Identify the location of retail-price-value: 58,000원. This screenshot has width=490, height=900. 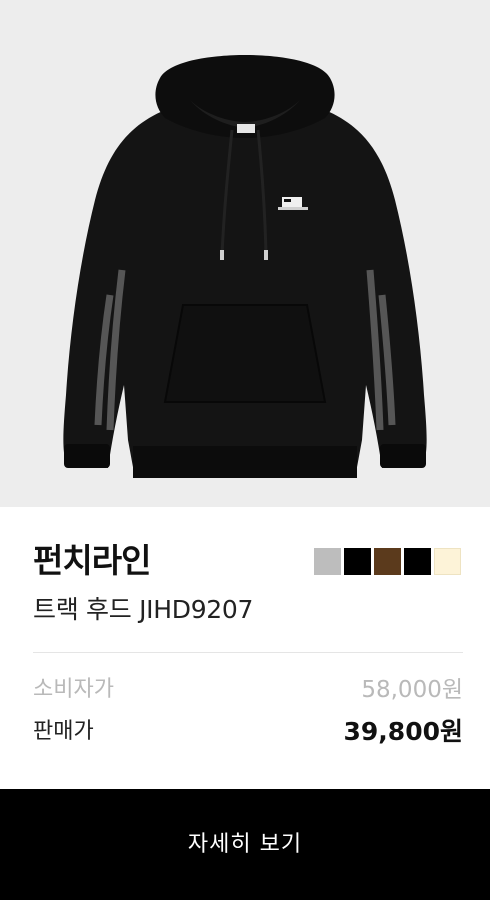
(412, 690).